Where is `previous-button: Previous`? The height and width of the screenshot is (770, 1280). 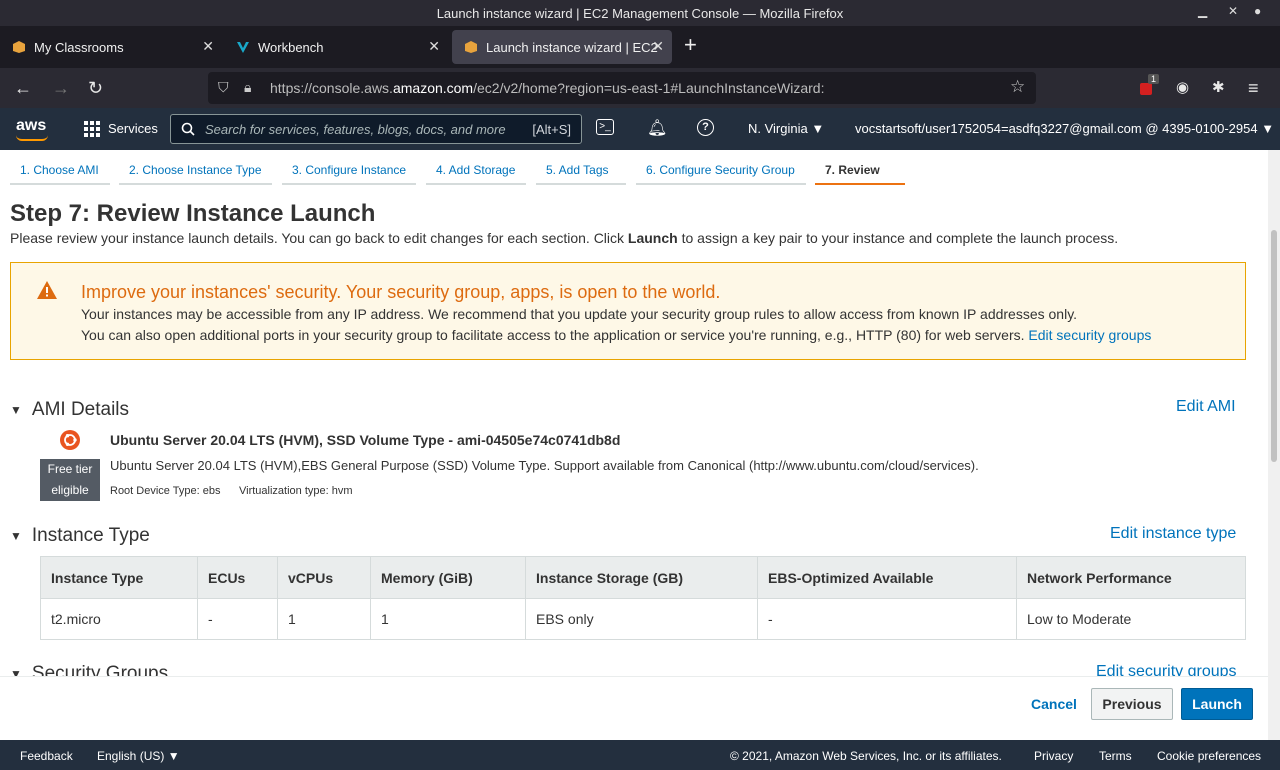
previous-button: Previous is located at coordinates (1132, 704).